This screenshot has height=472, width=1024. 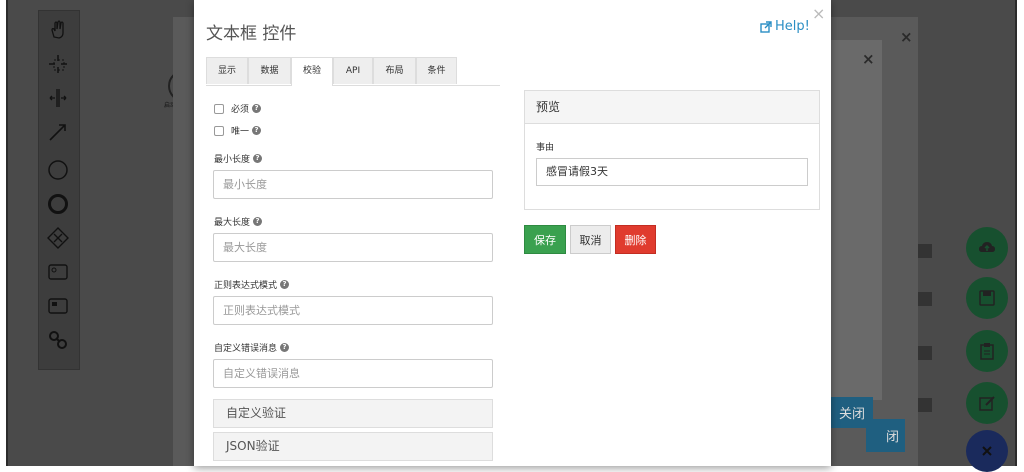 I want to click on required-checkbox, so click(x=219, y=108).